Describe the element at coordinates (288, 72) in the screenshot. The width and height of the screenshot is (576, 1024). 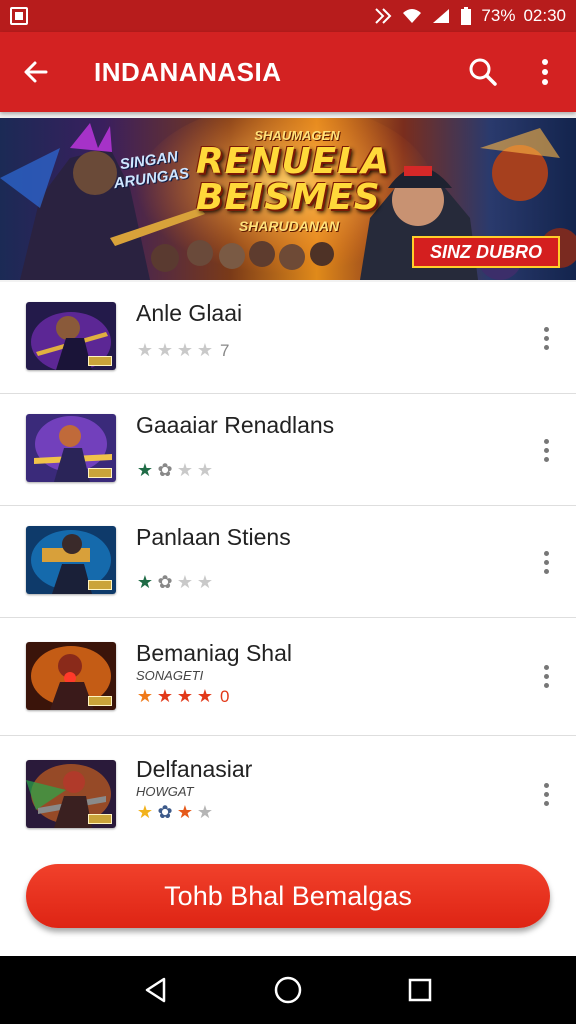
I see `app-bar: INDANANASIA` at that location.